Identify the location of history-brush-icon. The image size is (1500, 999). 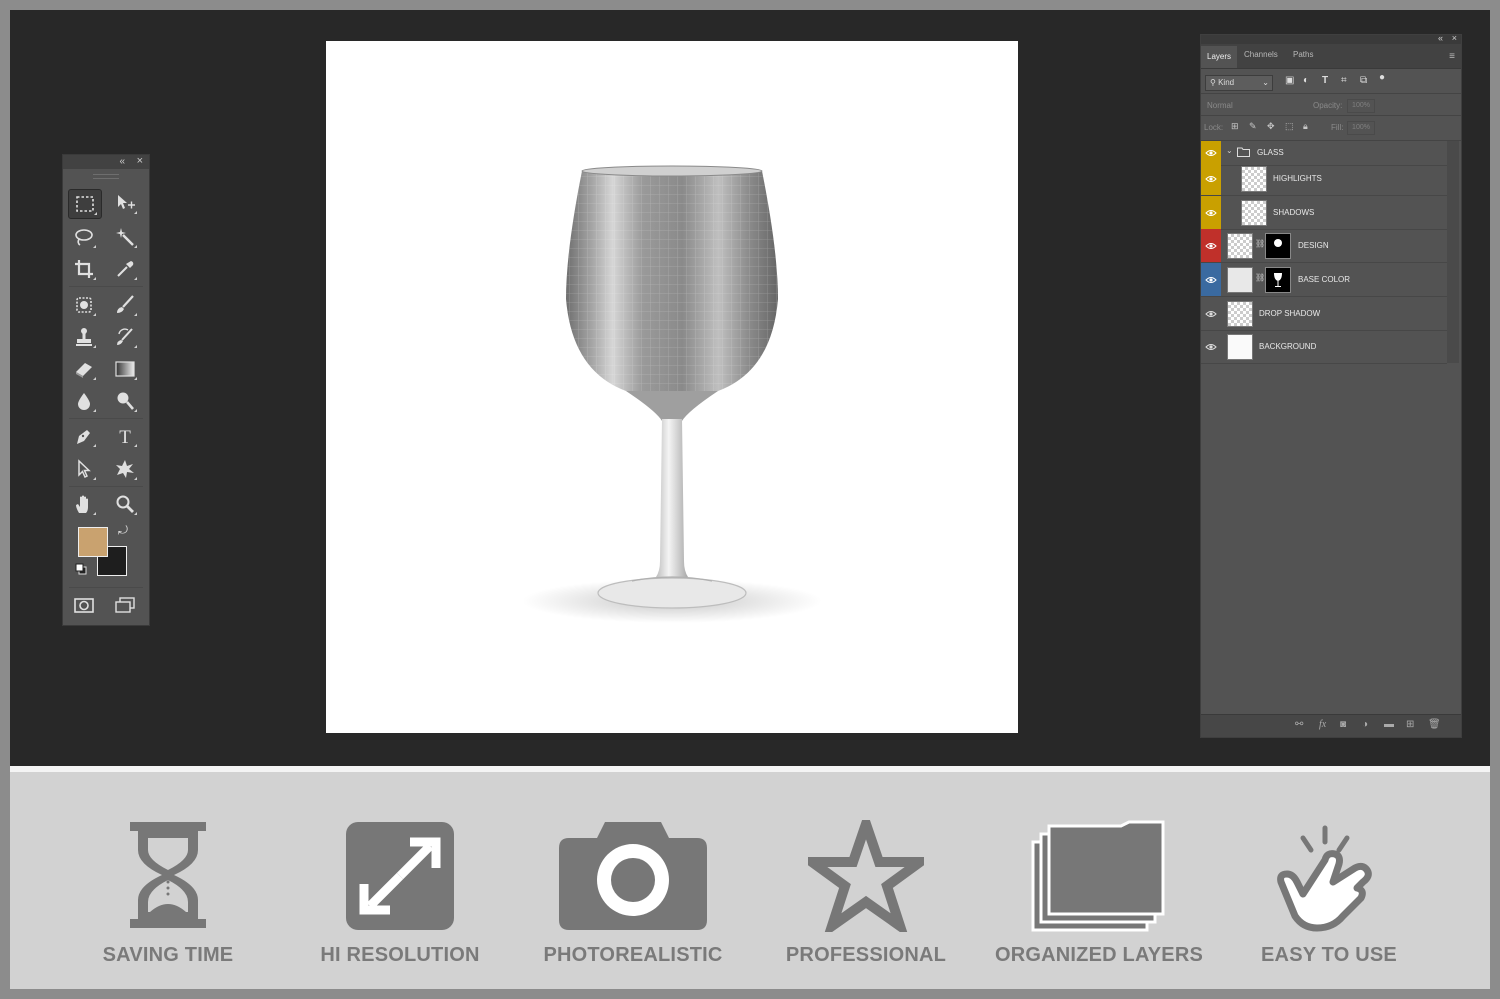
(125, 336).